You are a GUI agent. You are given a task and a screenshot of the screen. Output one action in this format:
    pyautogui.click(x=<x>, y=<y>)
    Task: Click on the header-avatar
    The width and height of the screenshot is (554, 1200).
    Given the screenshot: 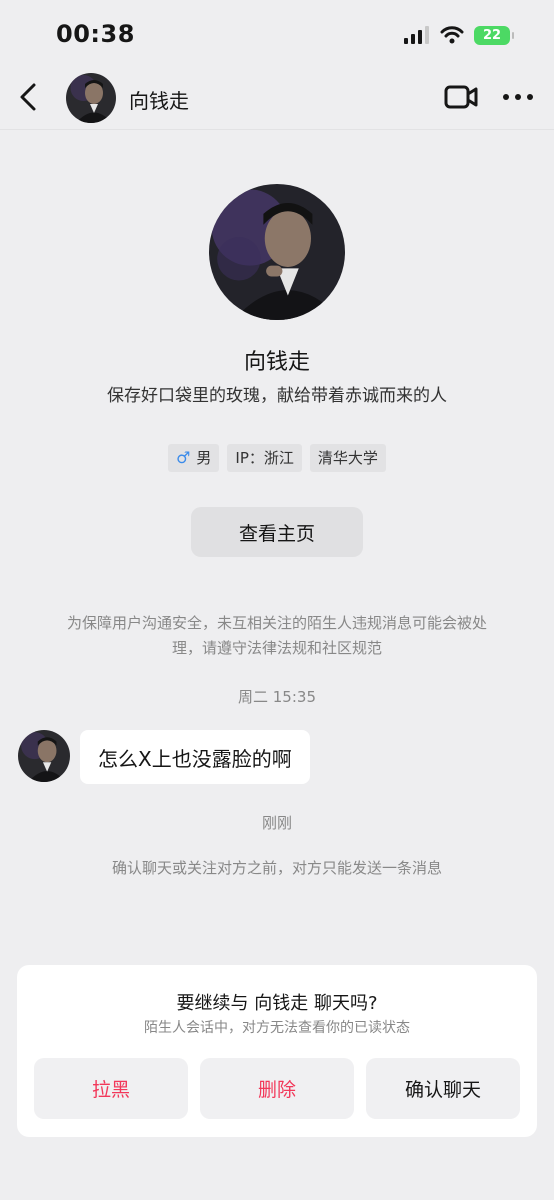 What is the action you would take?
    pyautogui.click(x=91, y=98)
    